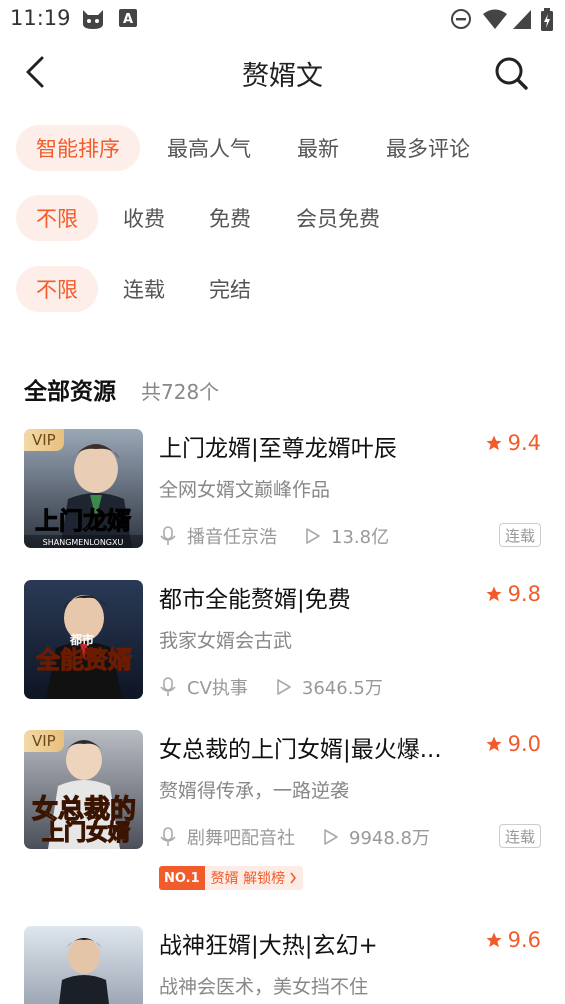 The image size is (565, 1004). Describe the element at coordinates (180, 392) in the screenshot. I see `section-count: 共728个` at that location.